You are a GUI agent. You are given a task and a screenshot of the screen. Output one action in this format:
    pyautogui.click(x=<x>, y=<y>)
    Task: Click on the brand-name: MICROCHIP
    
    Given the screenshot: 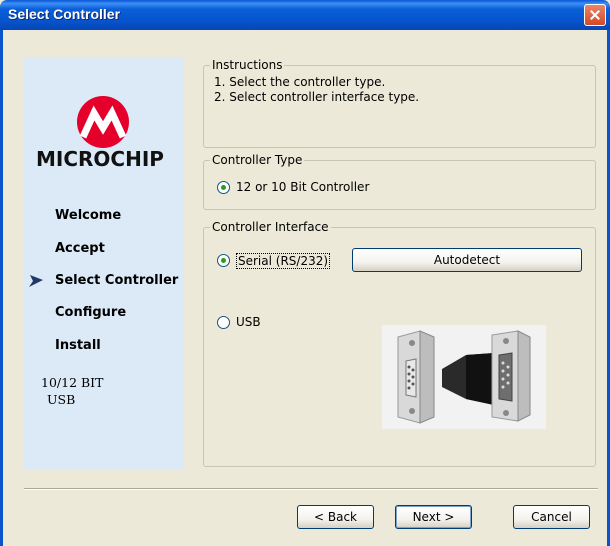 What is the action you would take?
    pyautogui.click(x=100, y=159)
    